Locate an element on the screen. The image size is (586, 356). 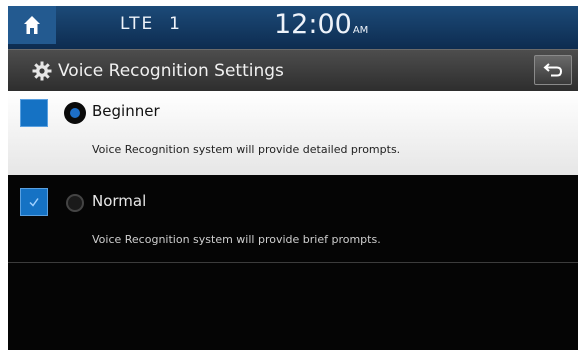
signal-status: LTE 1 is located at coordinates (151, 24).